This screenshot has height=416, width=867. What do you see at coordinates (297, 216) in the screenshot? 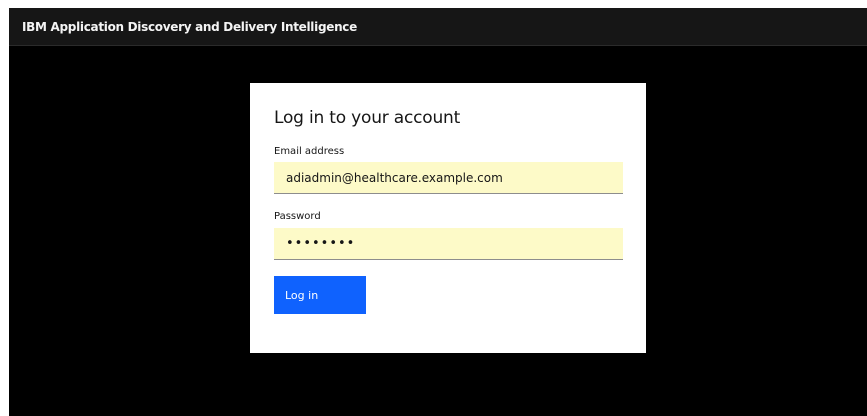
I see `password-label: Password` at bounding box center [297, 216].